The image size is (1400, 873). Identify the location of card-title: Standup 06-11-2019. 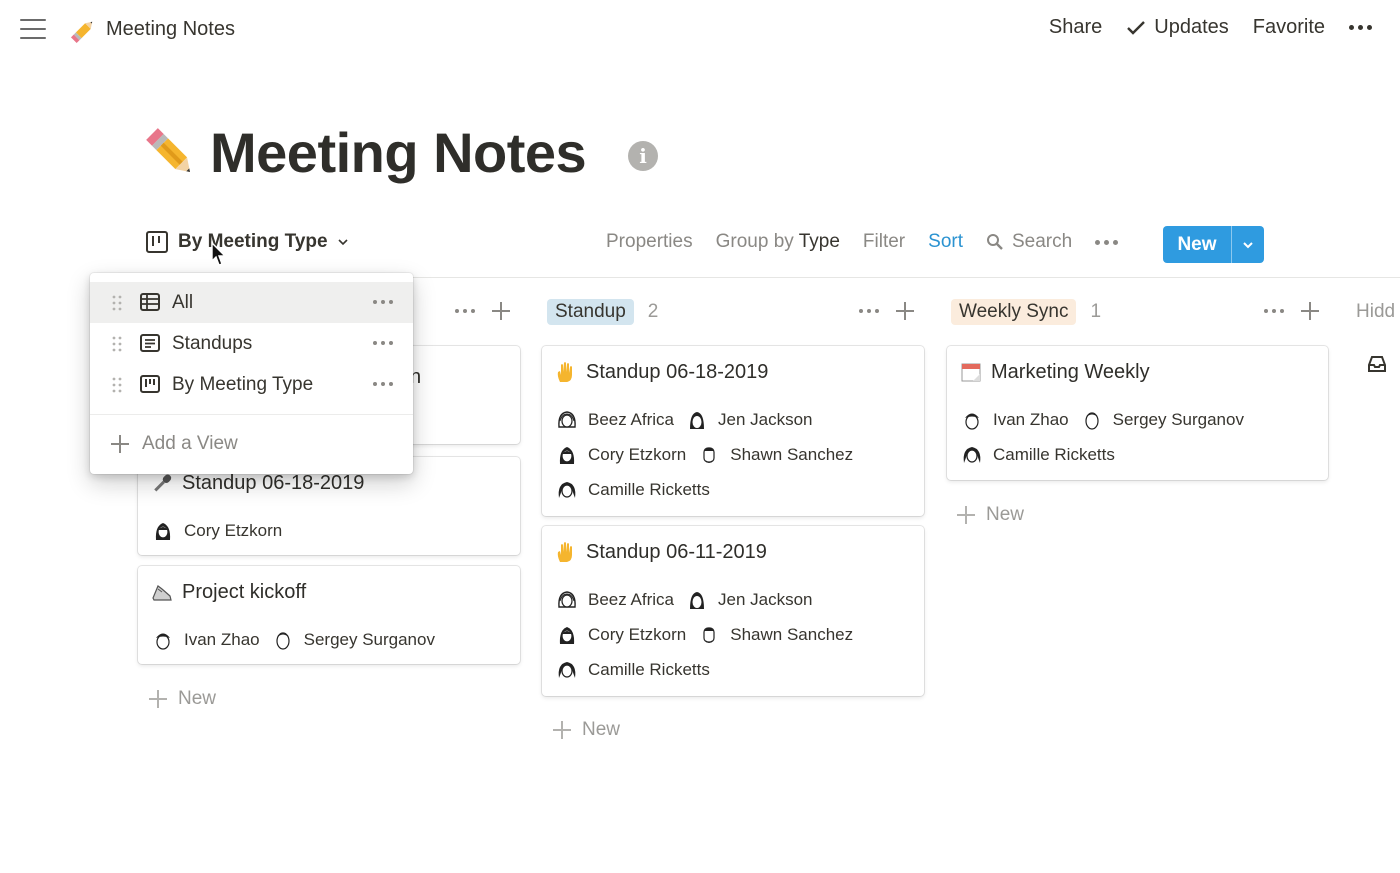
(676, 551).